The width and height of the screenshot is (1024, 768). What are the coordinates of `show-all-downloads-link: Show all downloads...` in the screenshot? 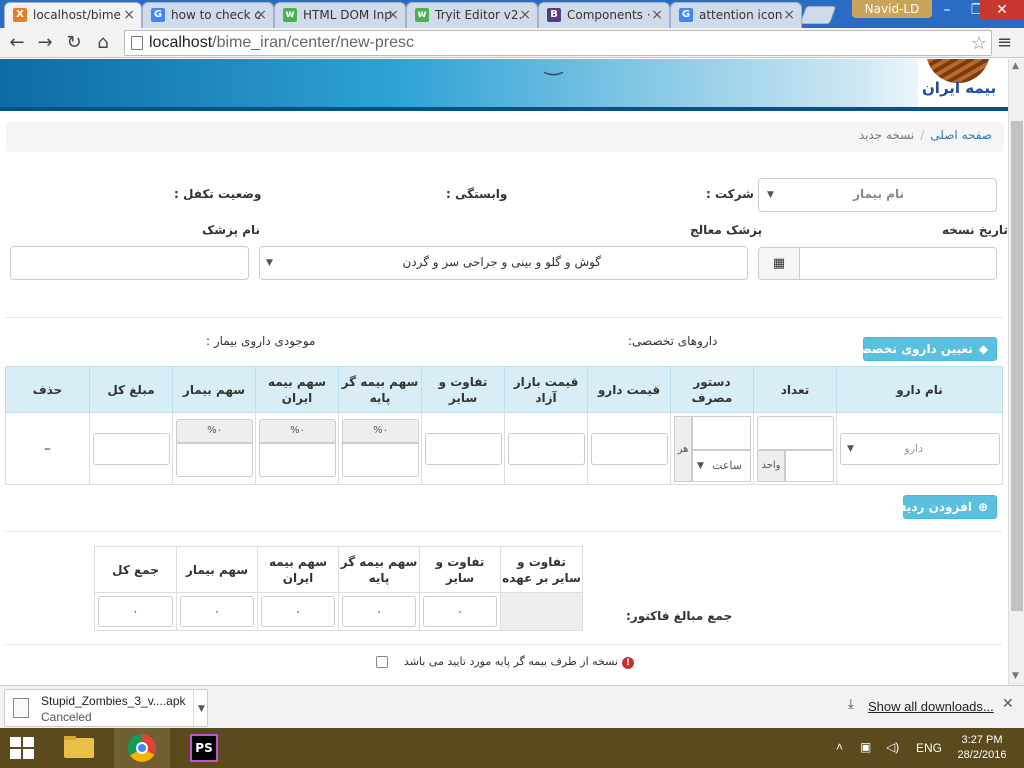 It's located at (931, 706).